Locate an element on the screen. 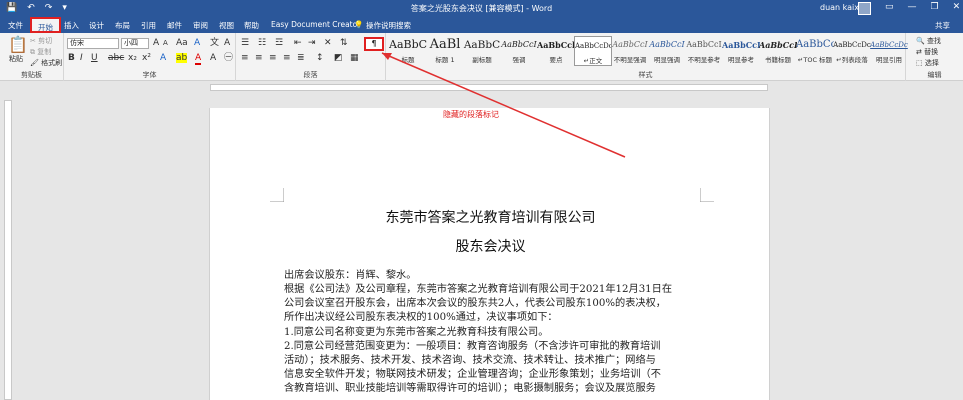 This screenshot has width=963, height=400. copy-button: ⧉ 复制 is located at coordinates (40, 52).